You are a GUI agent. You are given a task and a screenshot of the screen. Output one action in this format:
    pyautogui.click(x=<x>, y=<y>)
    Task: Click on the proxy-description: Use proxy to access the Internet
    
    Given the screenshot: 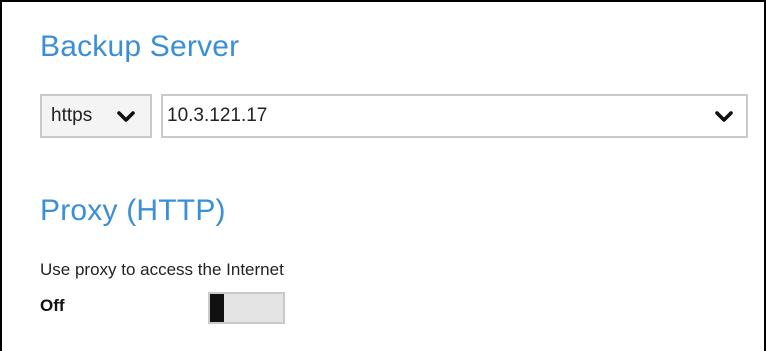 What is the action you would take?
    pyautogui.click(x=162, y=269)
    